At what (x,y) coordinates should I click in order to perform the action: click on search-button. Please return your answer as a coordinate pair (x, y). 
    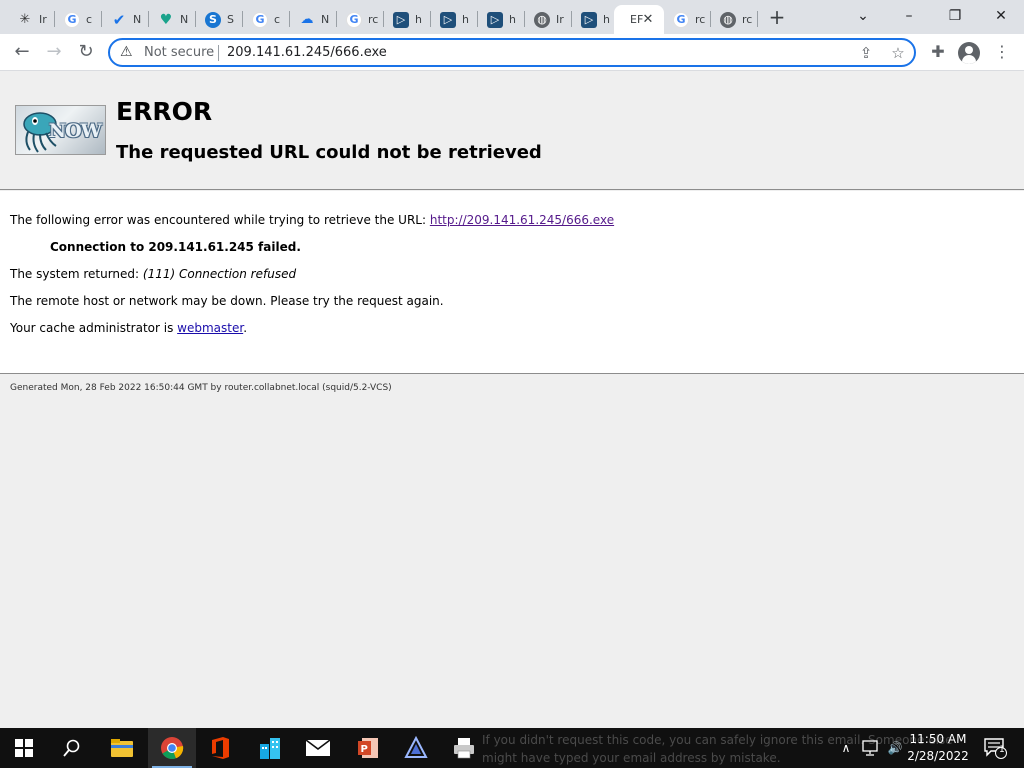
    Looking at the image, I should click on (72, 748).